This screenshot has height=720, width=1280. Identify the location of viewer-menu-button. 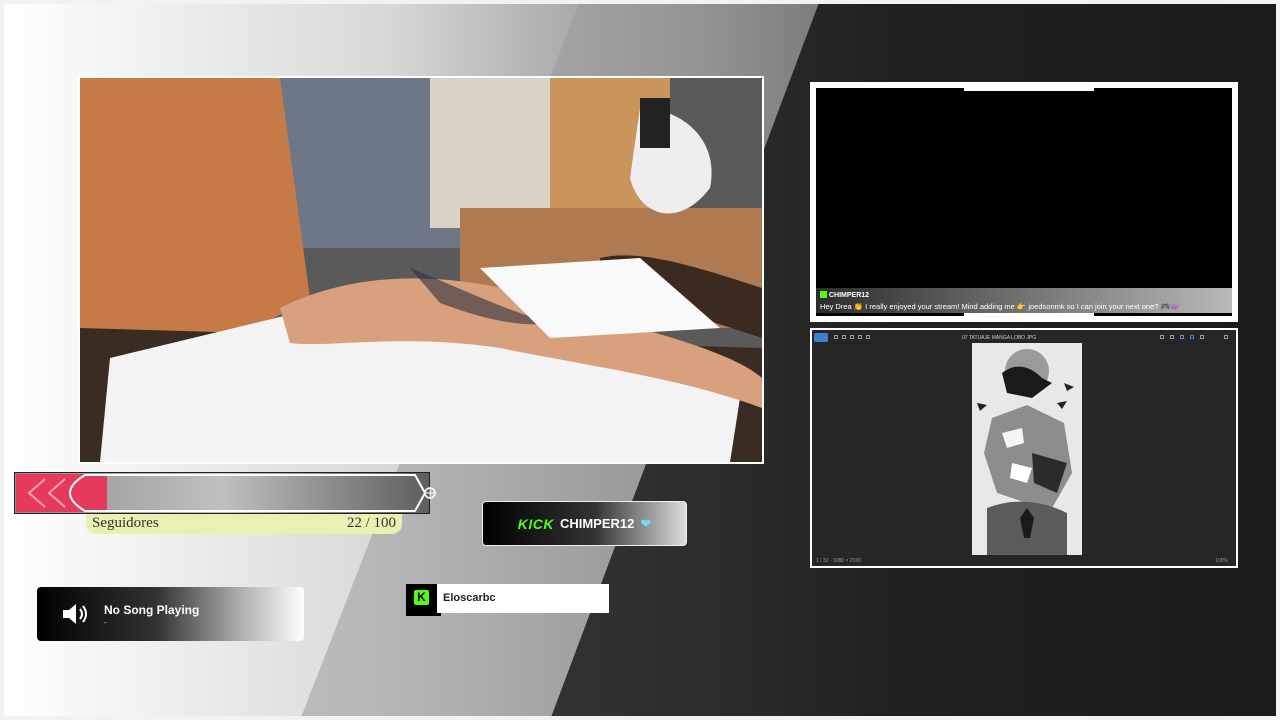
(821, 337).